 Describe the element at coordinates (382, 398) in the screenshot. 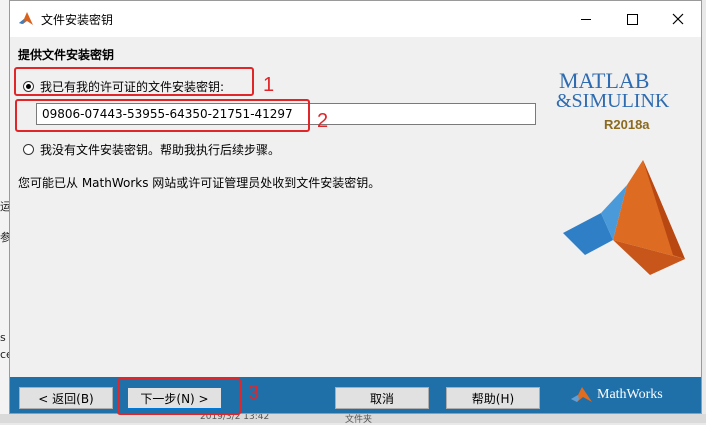

I see `cancel-button: 取消` at that location.